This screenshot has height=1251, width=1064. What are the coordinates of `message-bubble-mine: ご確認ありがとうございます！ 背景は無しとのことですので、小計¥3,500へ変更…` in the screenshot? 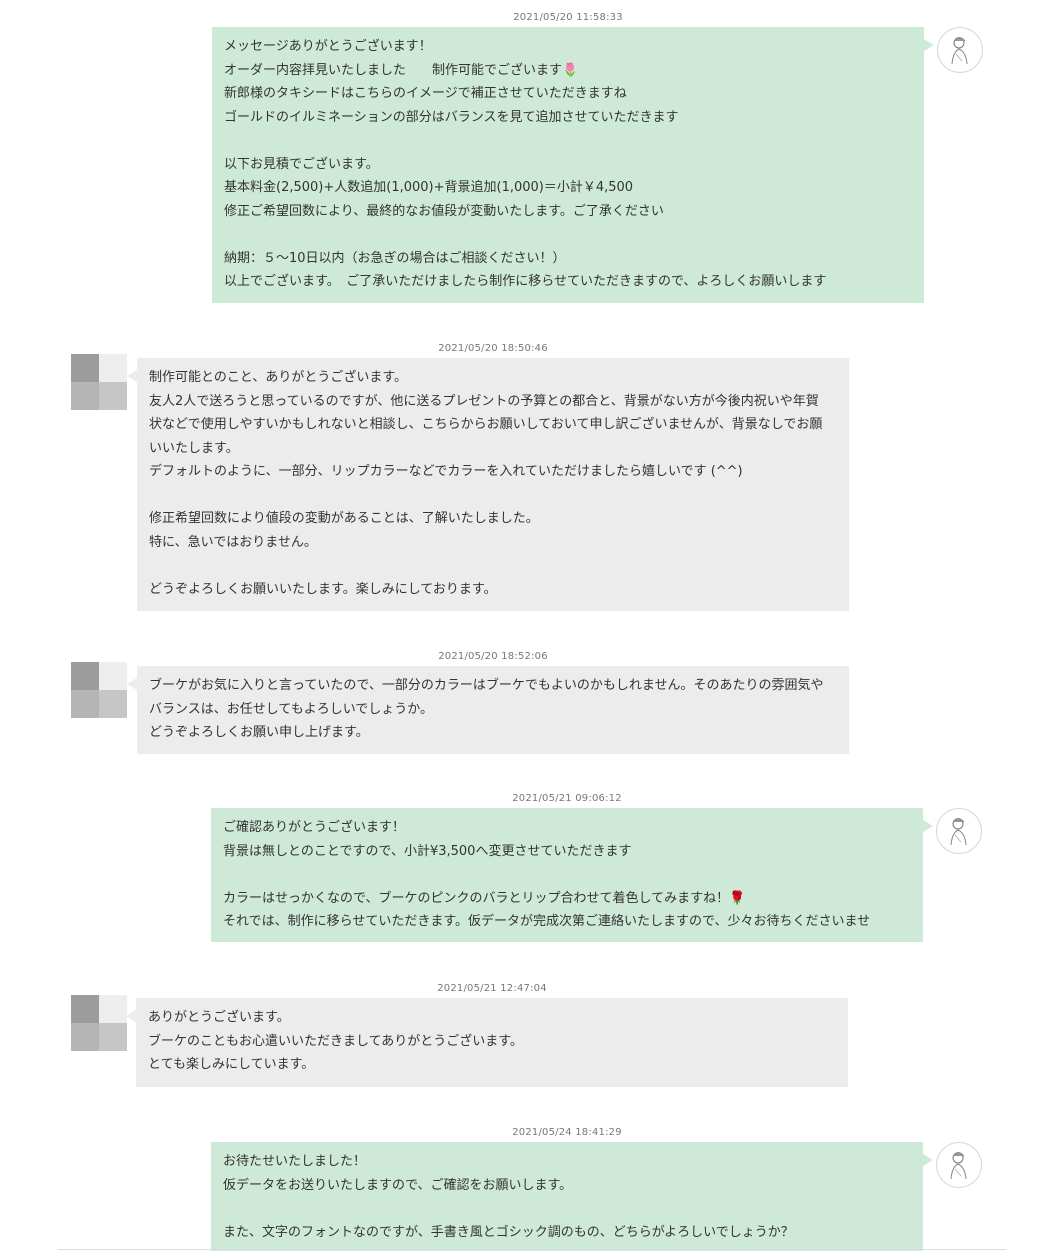 It's located at (572, 875).